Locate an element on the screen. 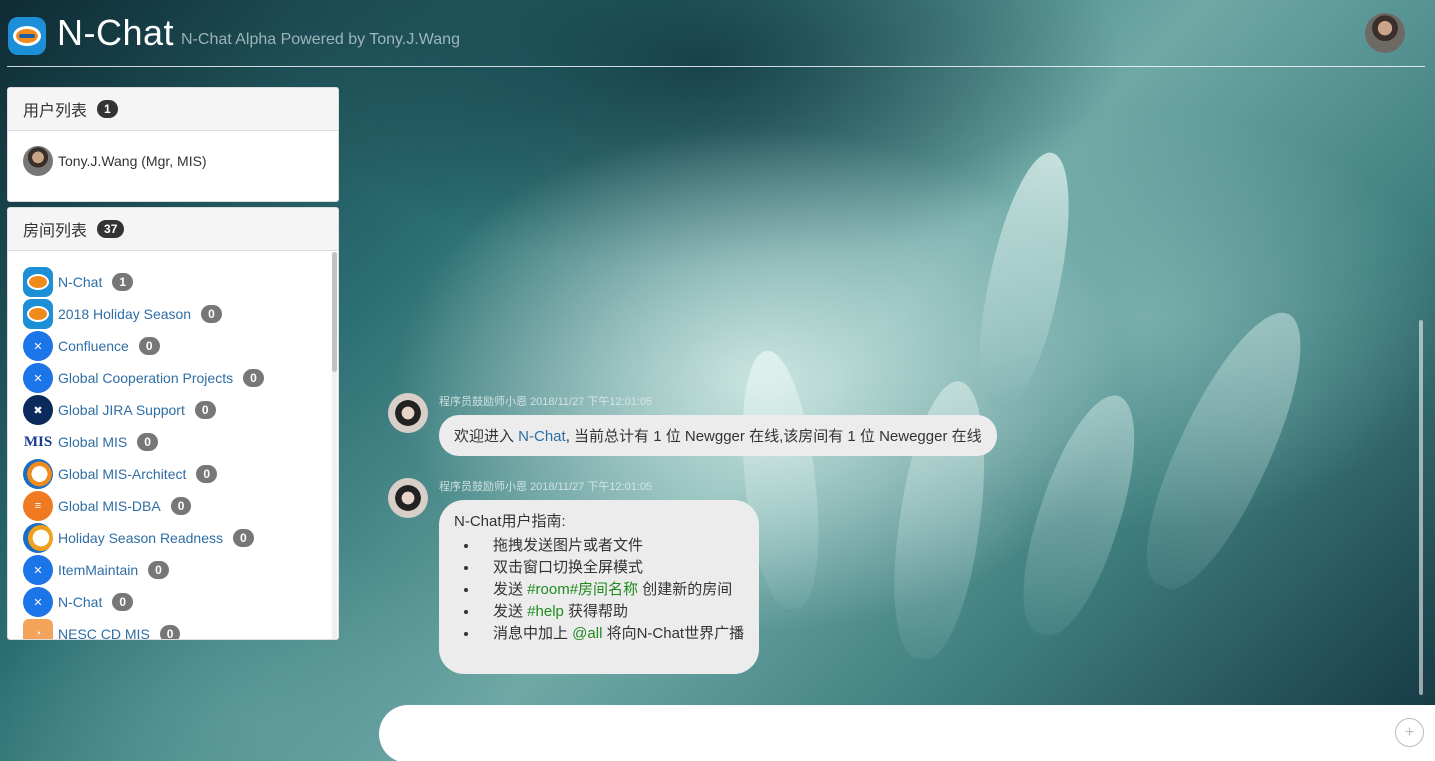  guide-item: 发送 #help 获得帮助 is located at coordinates (611, 612).